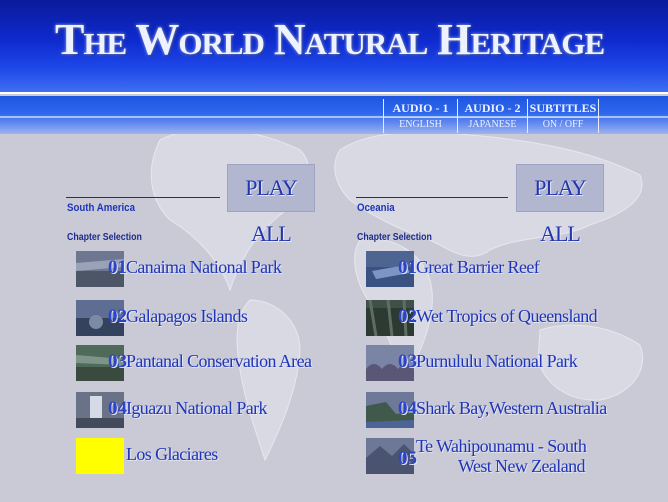  Describe the element at coordinates (334, 93) in the screenshot. I see `header-divider` at that location.